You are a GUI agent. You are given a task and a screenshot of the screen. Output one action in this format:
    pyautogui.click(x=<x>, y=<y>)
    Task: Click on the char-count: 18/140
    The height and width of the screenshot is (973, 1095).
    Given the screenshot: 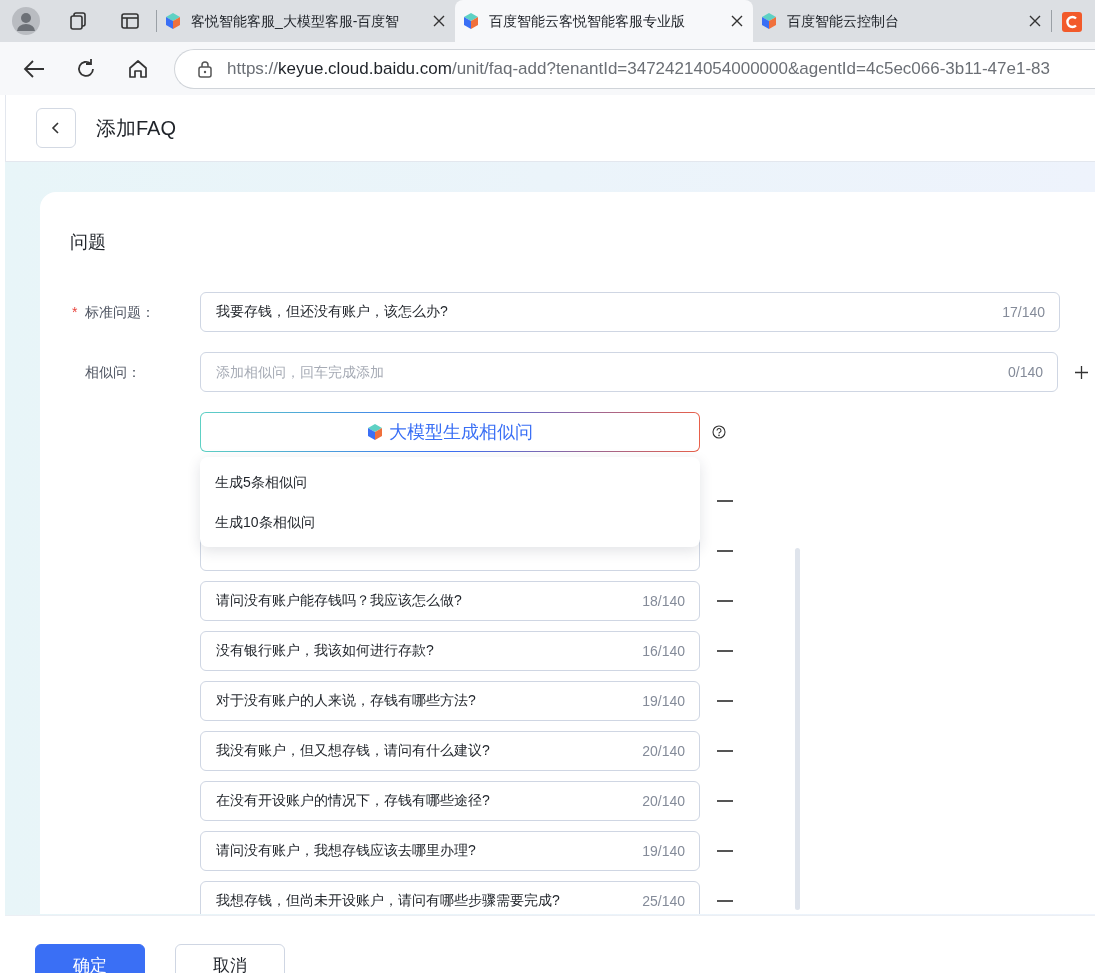 What is the action you would take?
    pyautogui.click(x=663, y=601)
    